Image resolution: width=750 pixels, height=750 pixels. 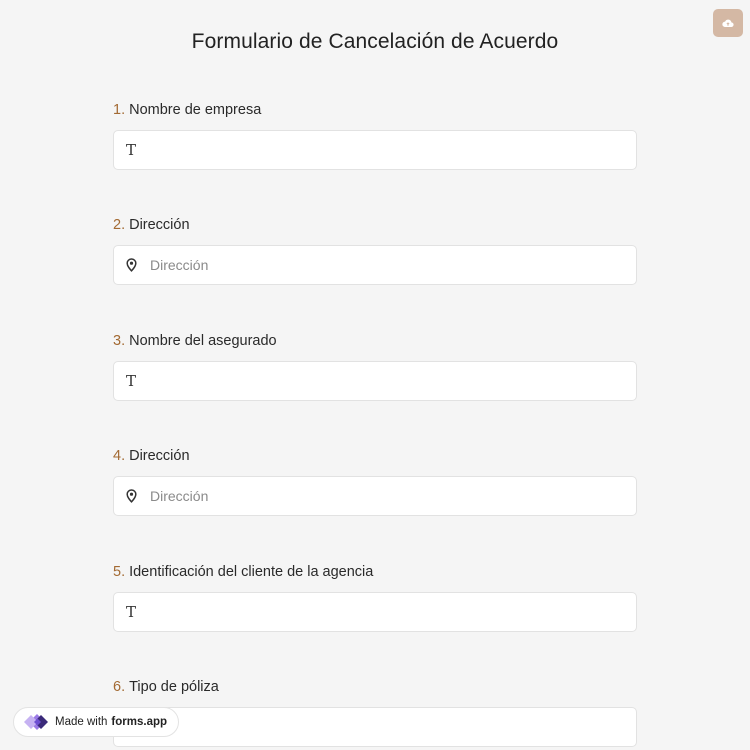 What do you see at coordinates (119, 225) in the screenshot?
I see `question-number: 2.` at bounding box center [119, 225].